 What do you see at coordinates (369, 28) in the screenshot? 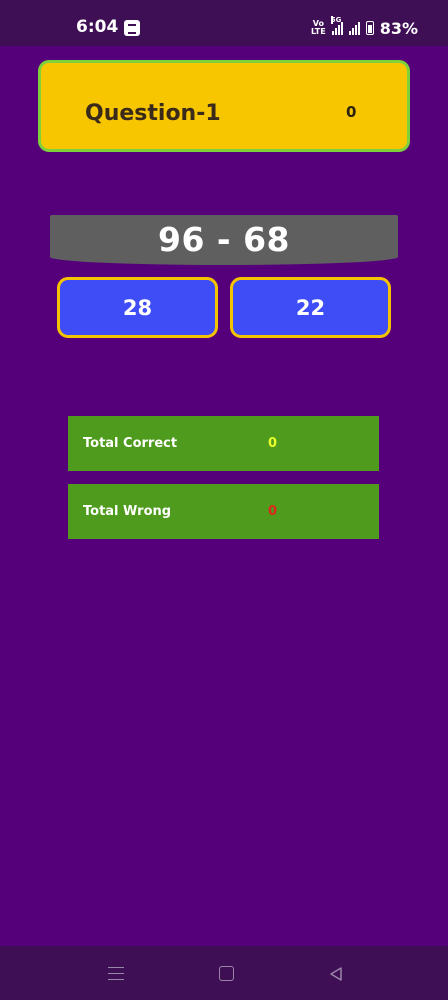
I see `battery-icon` at bounding box center [369, 28].